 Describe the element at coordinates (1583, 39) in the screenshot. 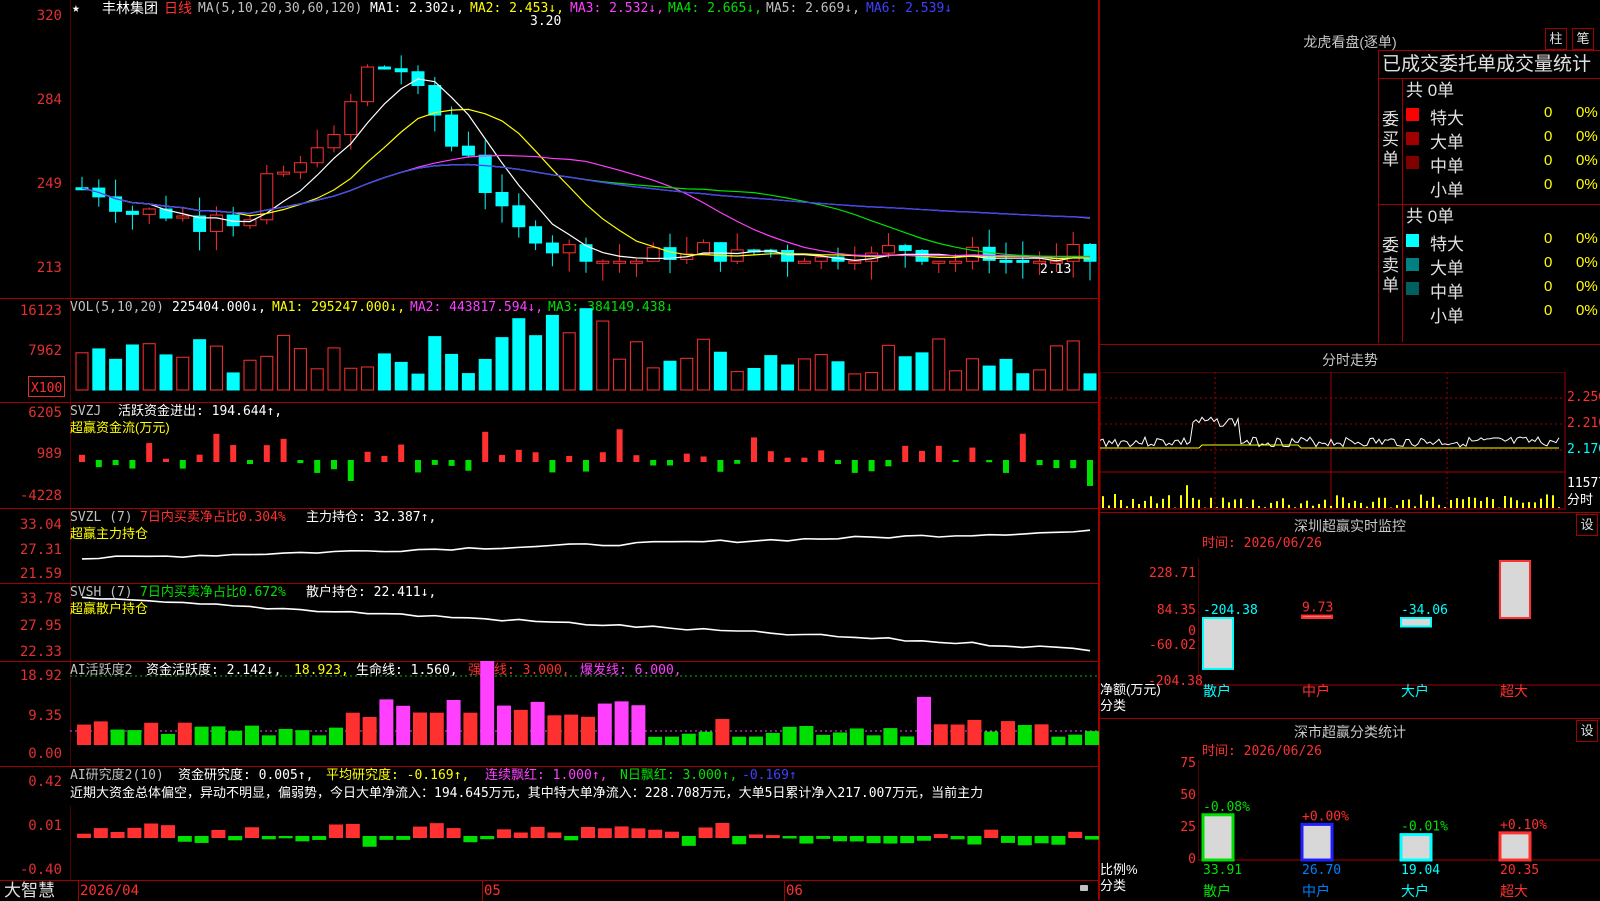

I see `btn-bi: 笔` at that location.